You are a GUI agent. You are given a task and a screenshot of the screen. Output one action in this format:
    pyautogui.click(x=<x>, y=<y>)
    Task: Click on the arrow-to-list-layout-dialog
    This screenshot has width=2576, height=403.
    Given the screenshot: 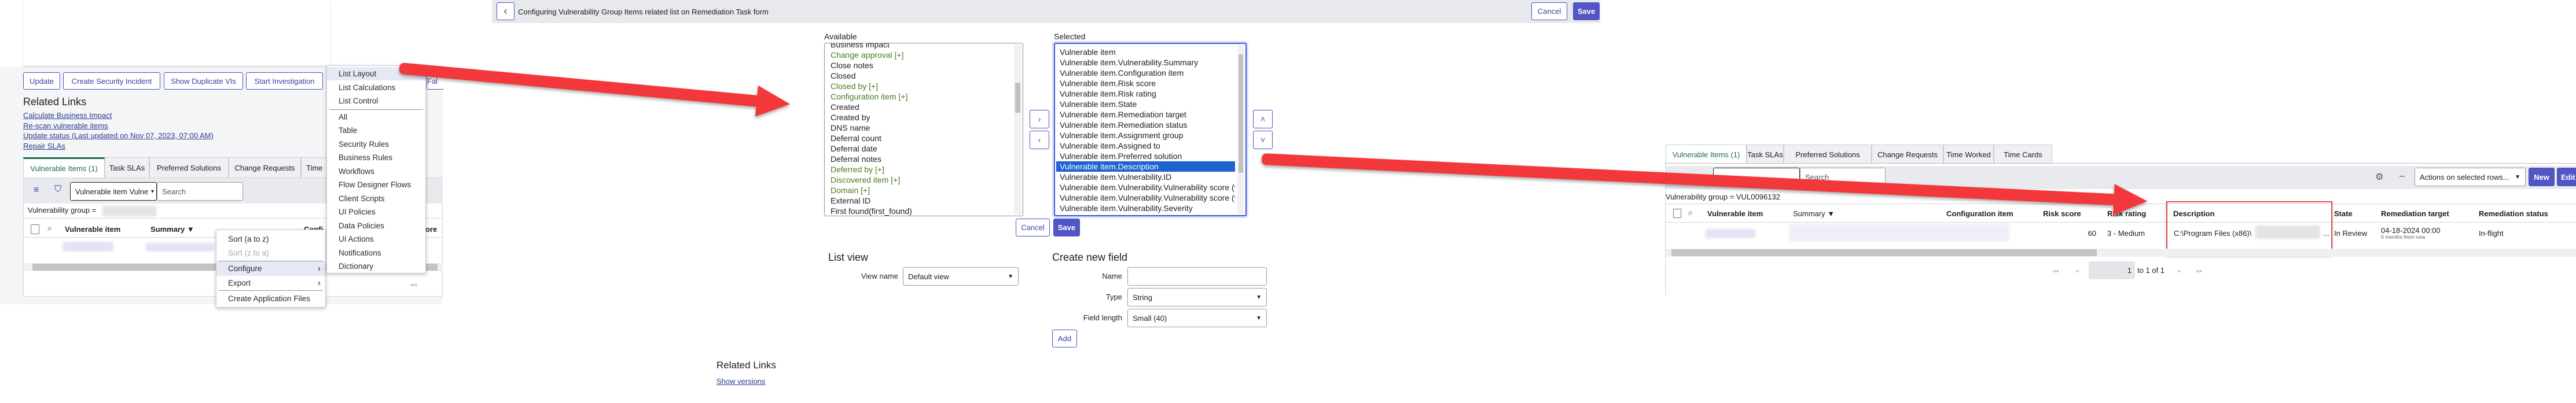 What is the action you would take?
    pyautogui.click(x=595, y=90)
    